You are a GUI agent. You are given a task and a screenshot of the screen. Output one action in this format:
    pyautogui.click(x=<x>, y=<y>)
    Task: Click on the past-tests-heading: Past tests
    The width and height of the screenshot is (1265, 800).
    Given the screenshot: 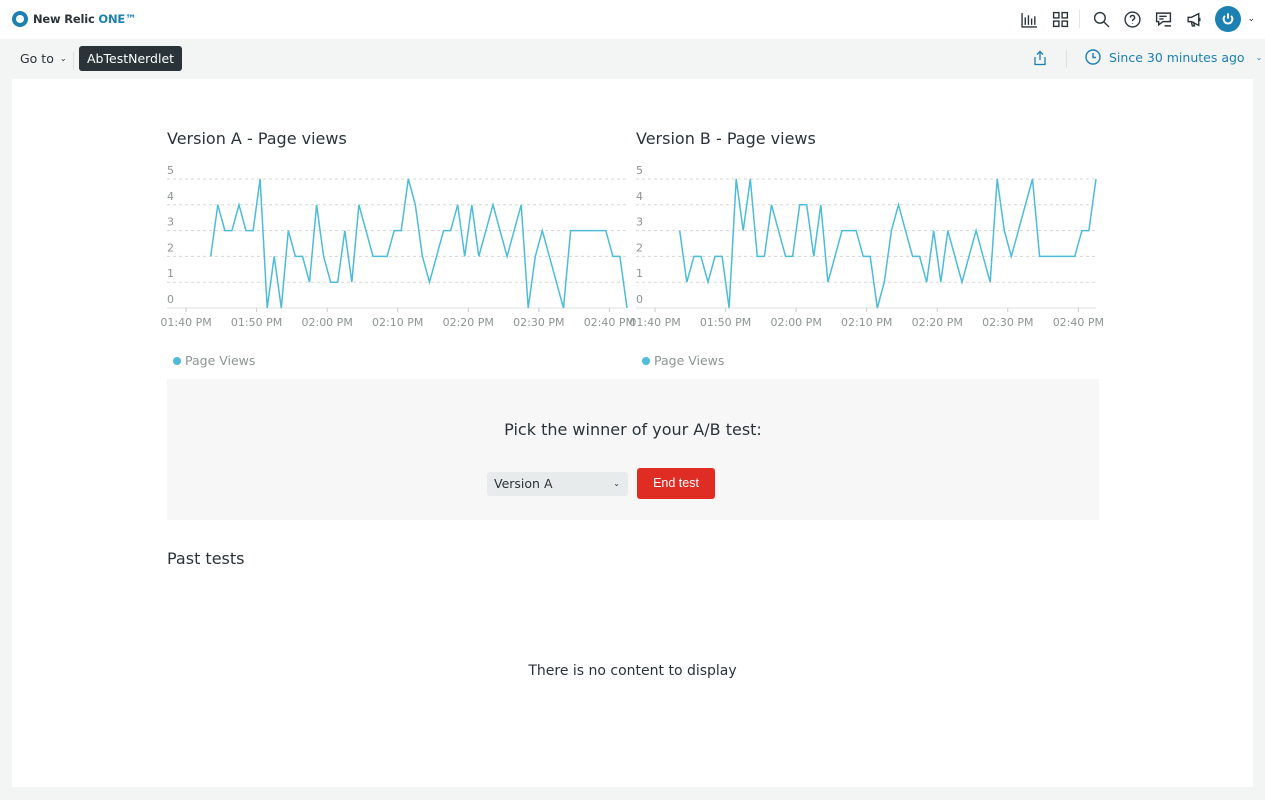 What is the action you would take?
    pyautogui.click(x=206, y=558)
    